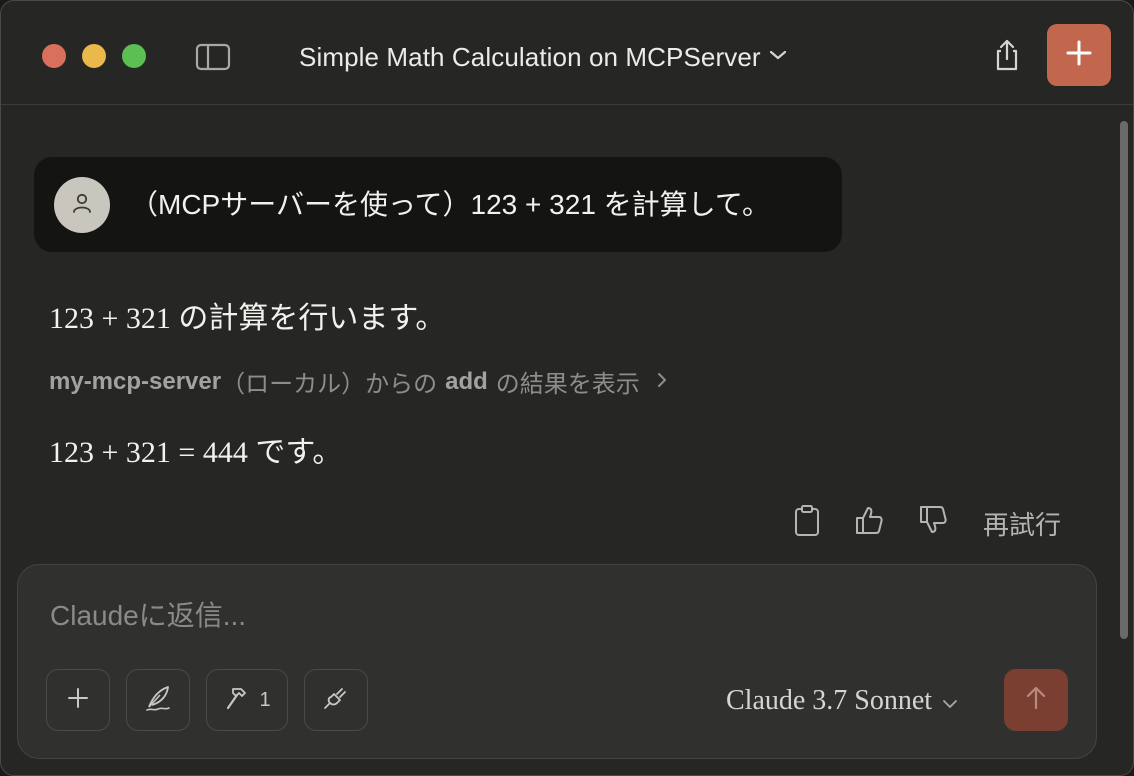  Describe the element at coordinates (450, 204) in the screenshot. I see `user-message-text: （MCPサーバーを使って）123 + 321 を計算して。` at that location.